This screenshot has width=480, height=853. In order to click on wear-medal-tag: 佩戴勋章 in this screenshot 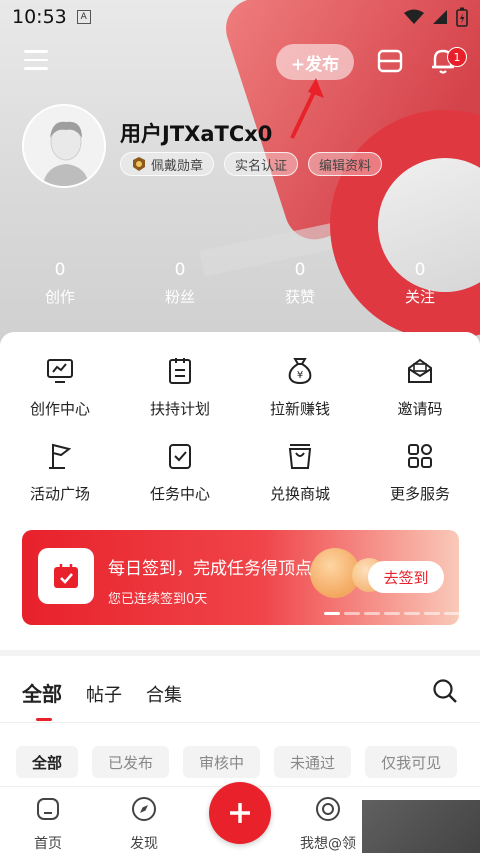, I will do `click(167, 164)`.